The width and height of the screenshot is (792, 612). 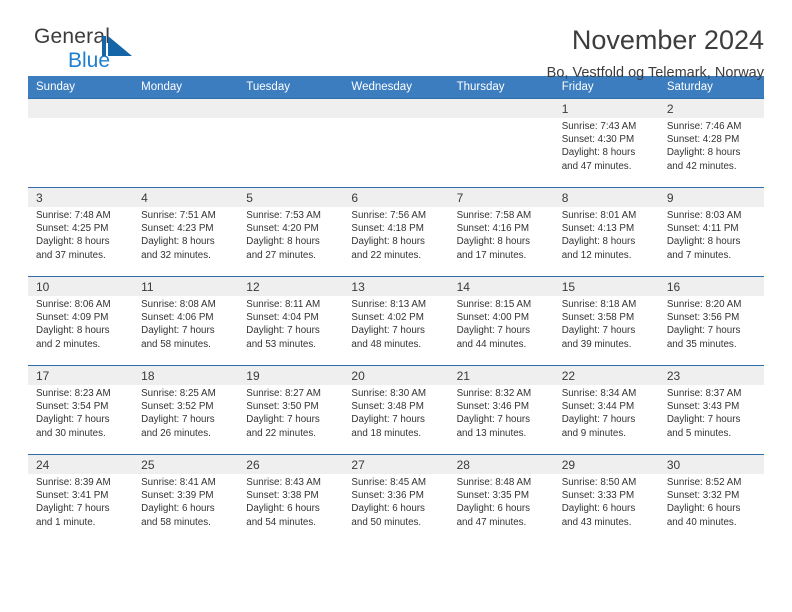 I want to click on sunrise-text: Sunrise: 7:43 AM, so click(x=599, y=126).